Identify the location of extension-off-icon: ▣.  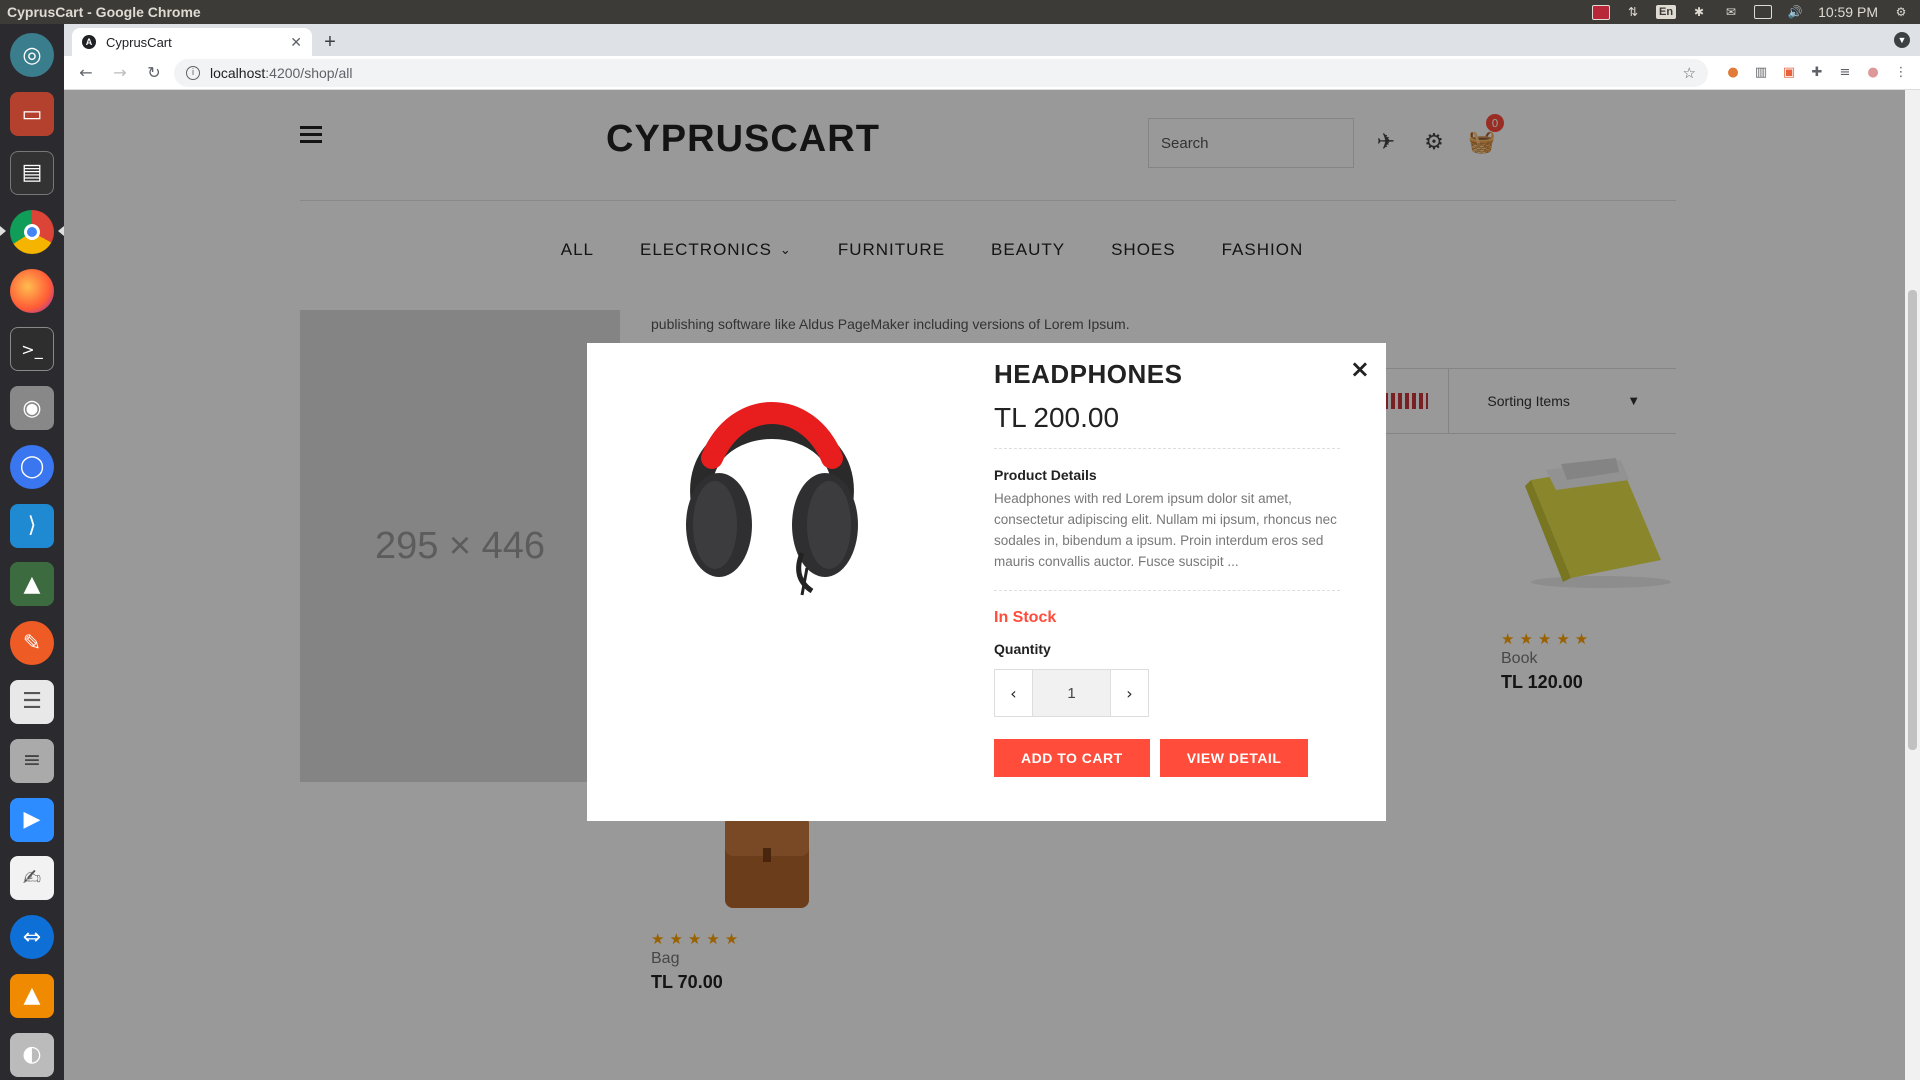
(1789, 73).